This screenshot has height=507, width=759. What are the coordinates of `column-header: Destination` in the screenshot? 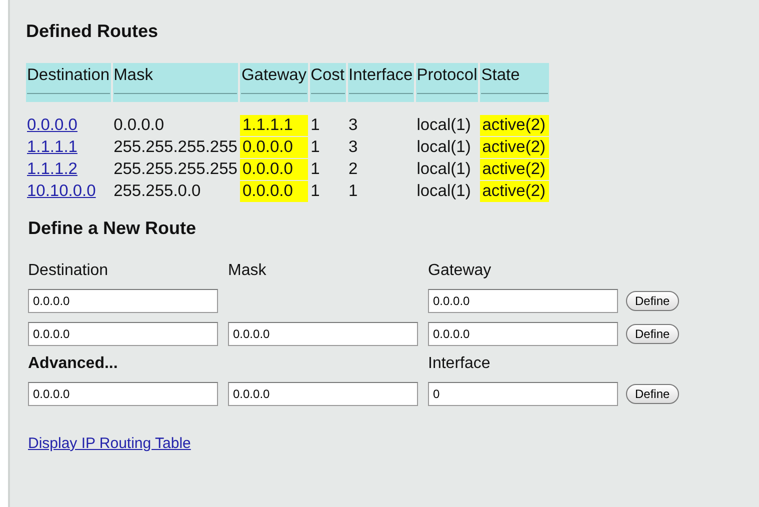 It's located at (68, 82).